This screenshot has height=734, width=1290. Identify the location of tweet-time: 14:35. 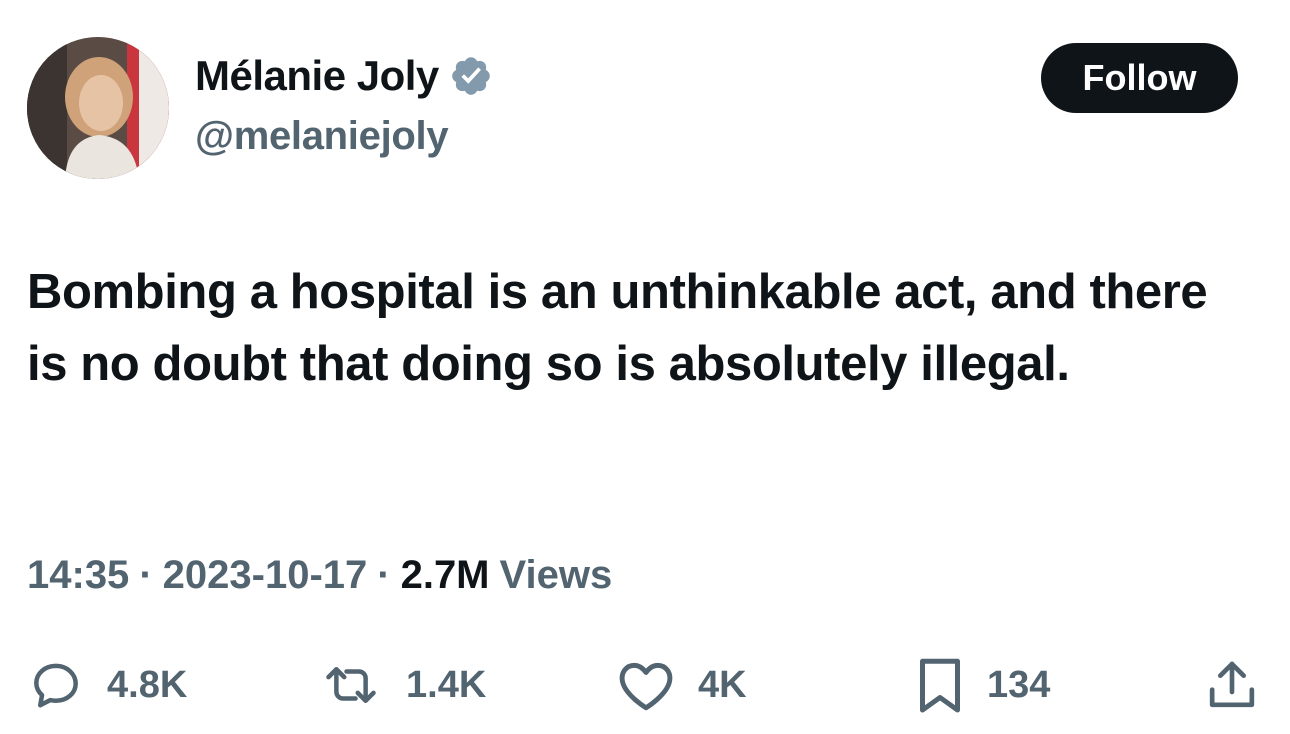
(78, 575).